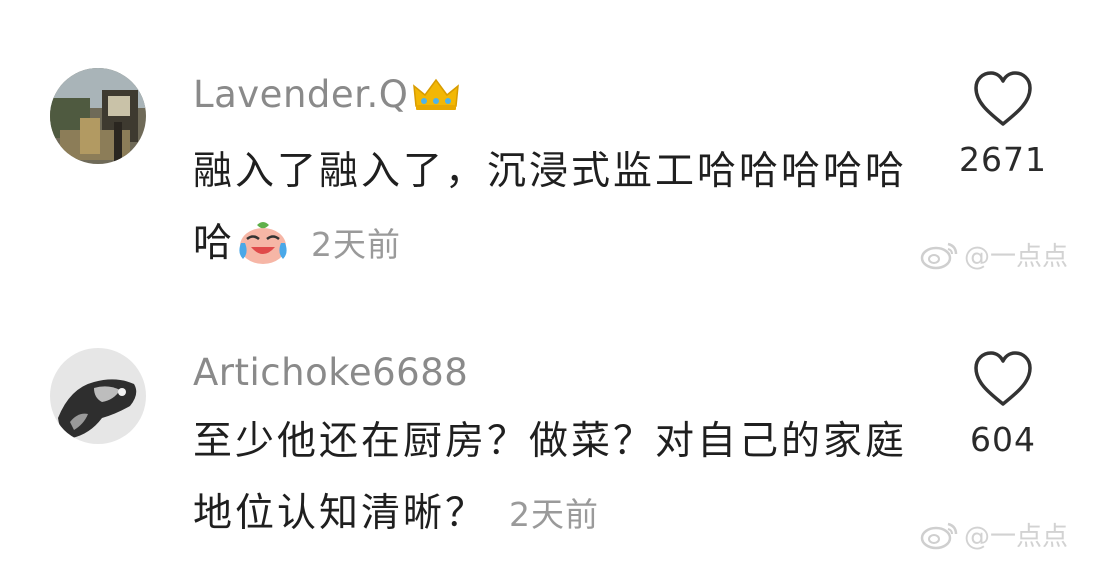 Image resolution: width=1110 pixels, height=568 pixels. What do you see at coordinates (436, 94) in the screenshot?
I see `crown-icon` at bounding box center [436, 94].